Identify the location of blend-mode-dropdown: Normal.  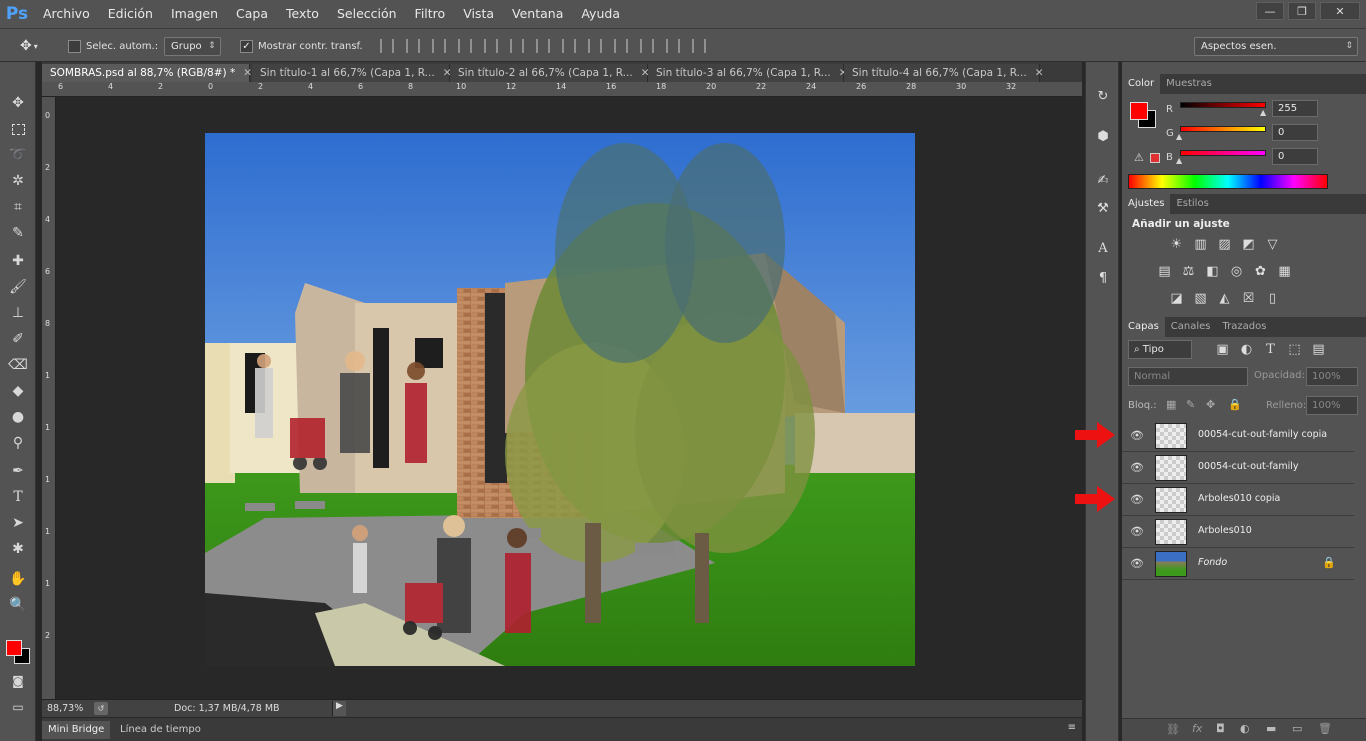
(1188, 376).